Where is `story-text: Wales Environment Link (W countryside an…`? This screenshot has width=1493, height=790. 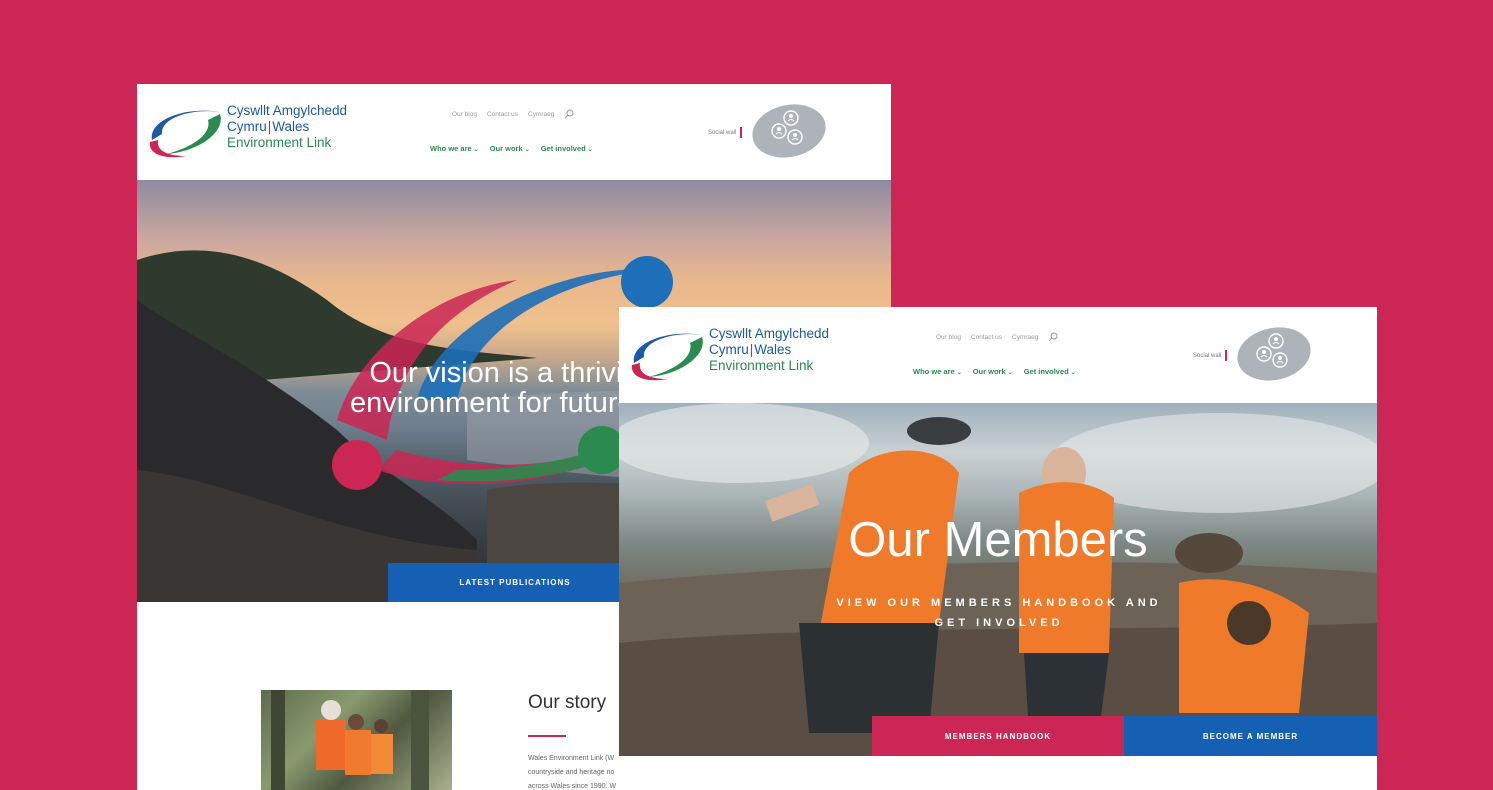
story-text: Wales Environment Link (W countryside an… is located at coordinates (578, 771).